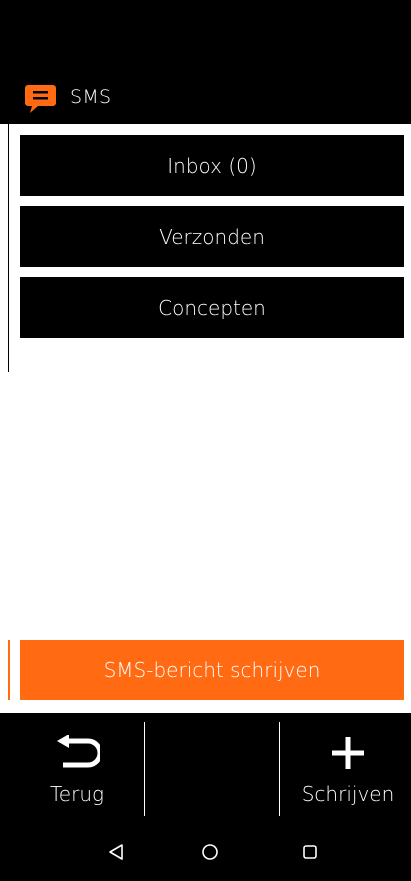 This screenshot has width=411, height=881. I want to click on page-title: SMS, so click(91, 97).